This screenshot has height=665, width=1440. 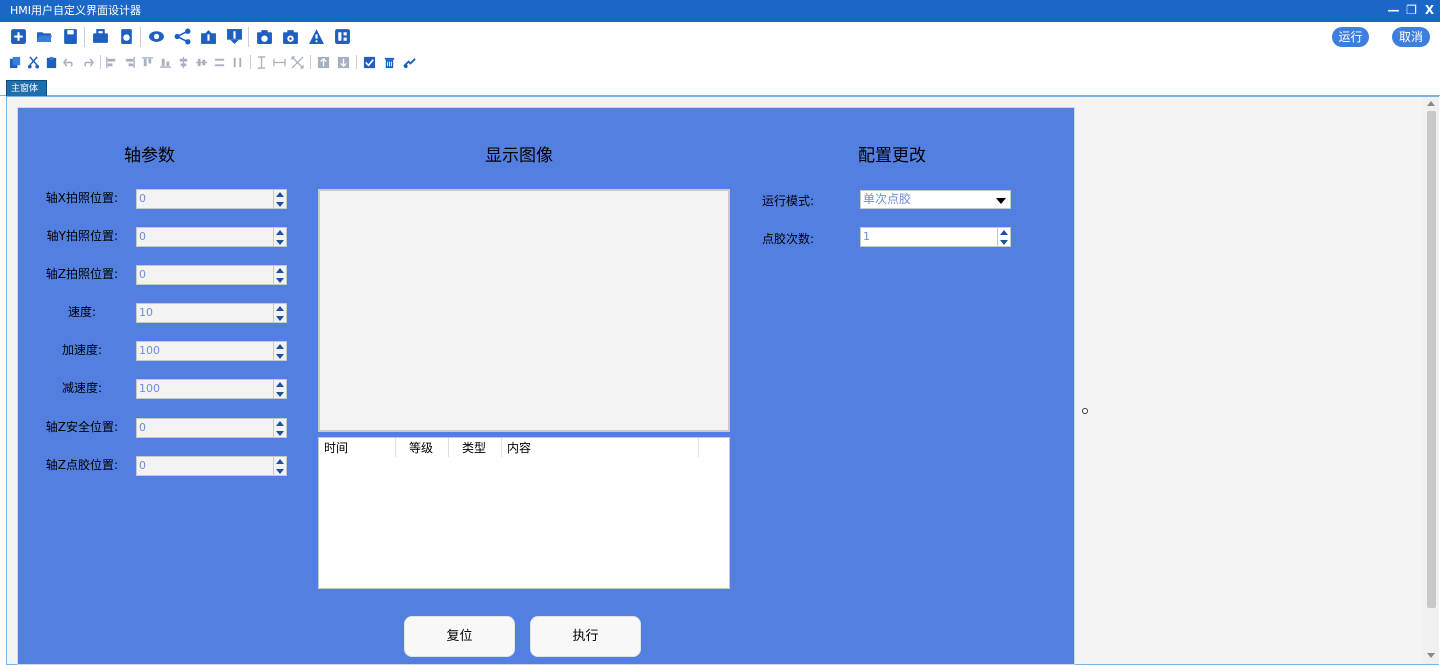 I want to click on align-bottom-icon, so click(x=165, y=62).